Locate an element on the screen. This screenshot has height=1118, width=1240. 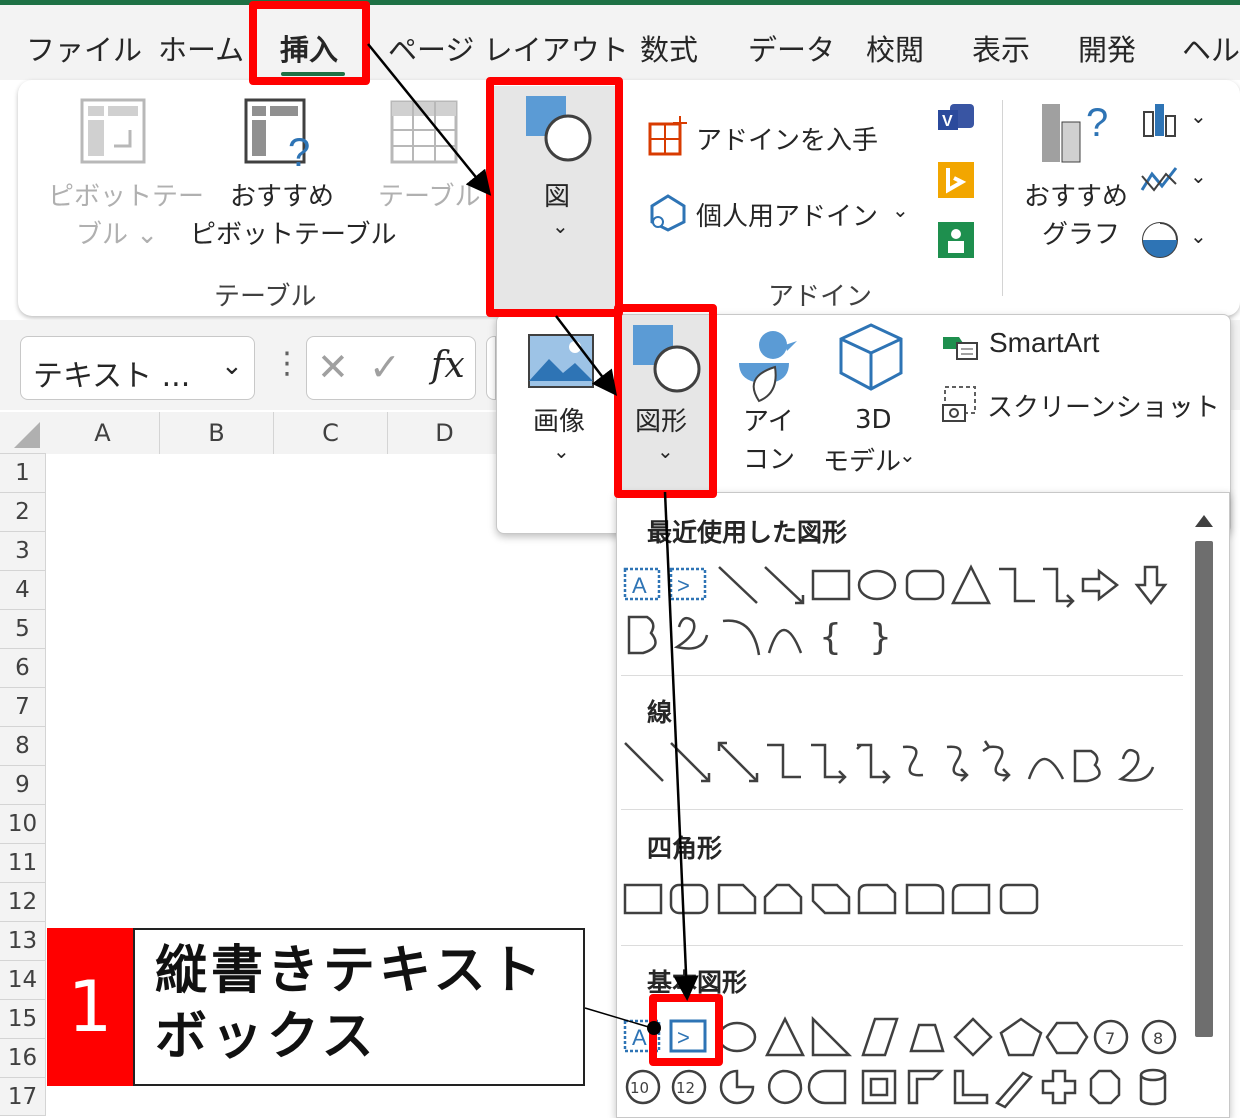
step-callout: 縦書きテキスト ボックス is located at coordinates (359, 1007).